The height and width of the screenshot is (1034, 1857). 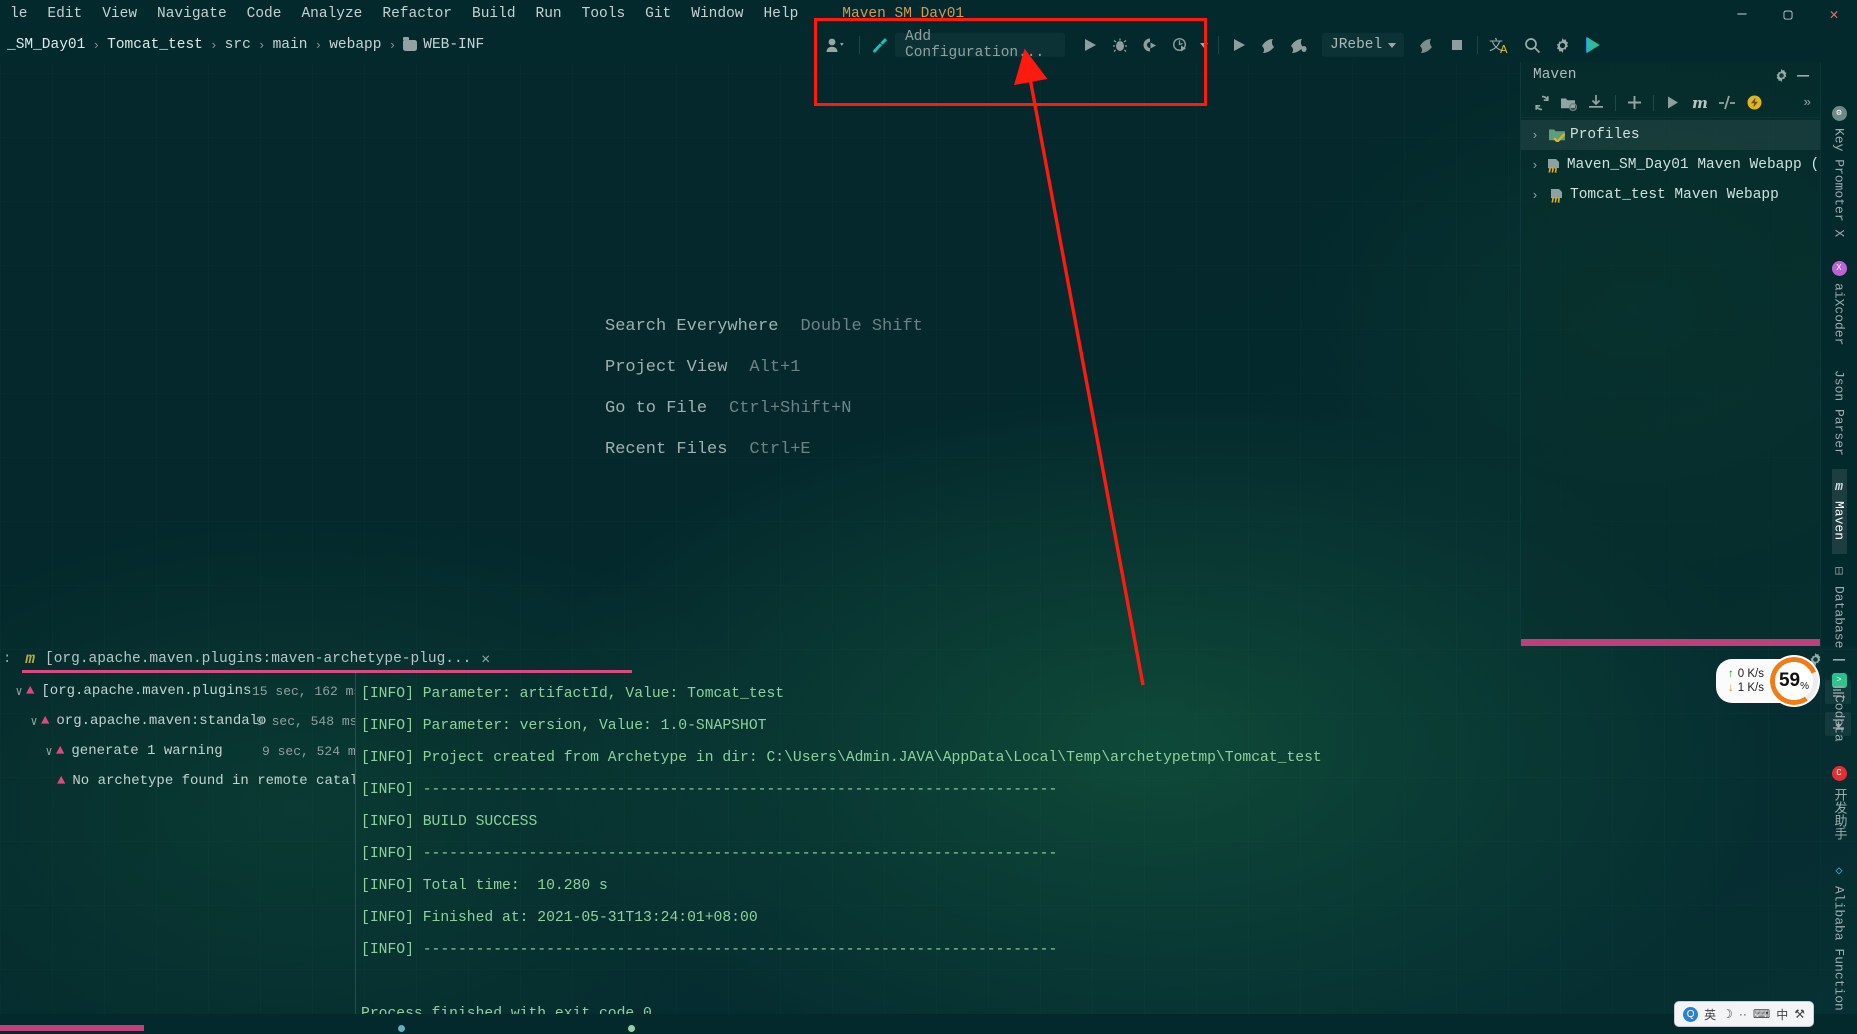 I want to click on download-sources-icon, so click(x=1596, y=103).